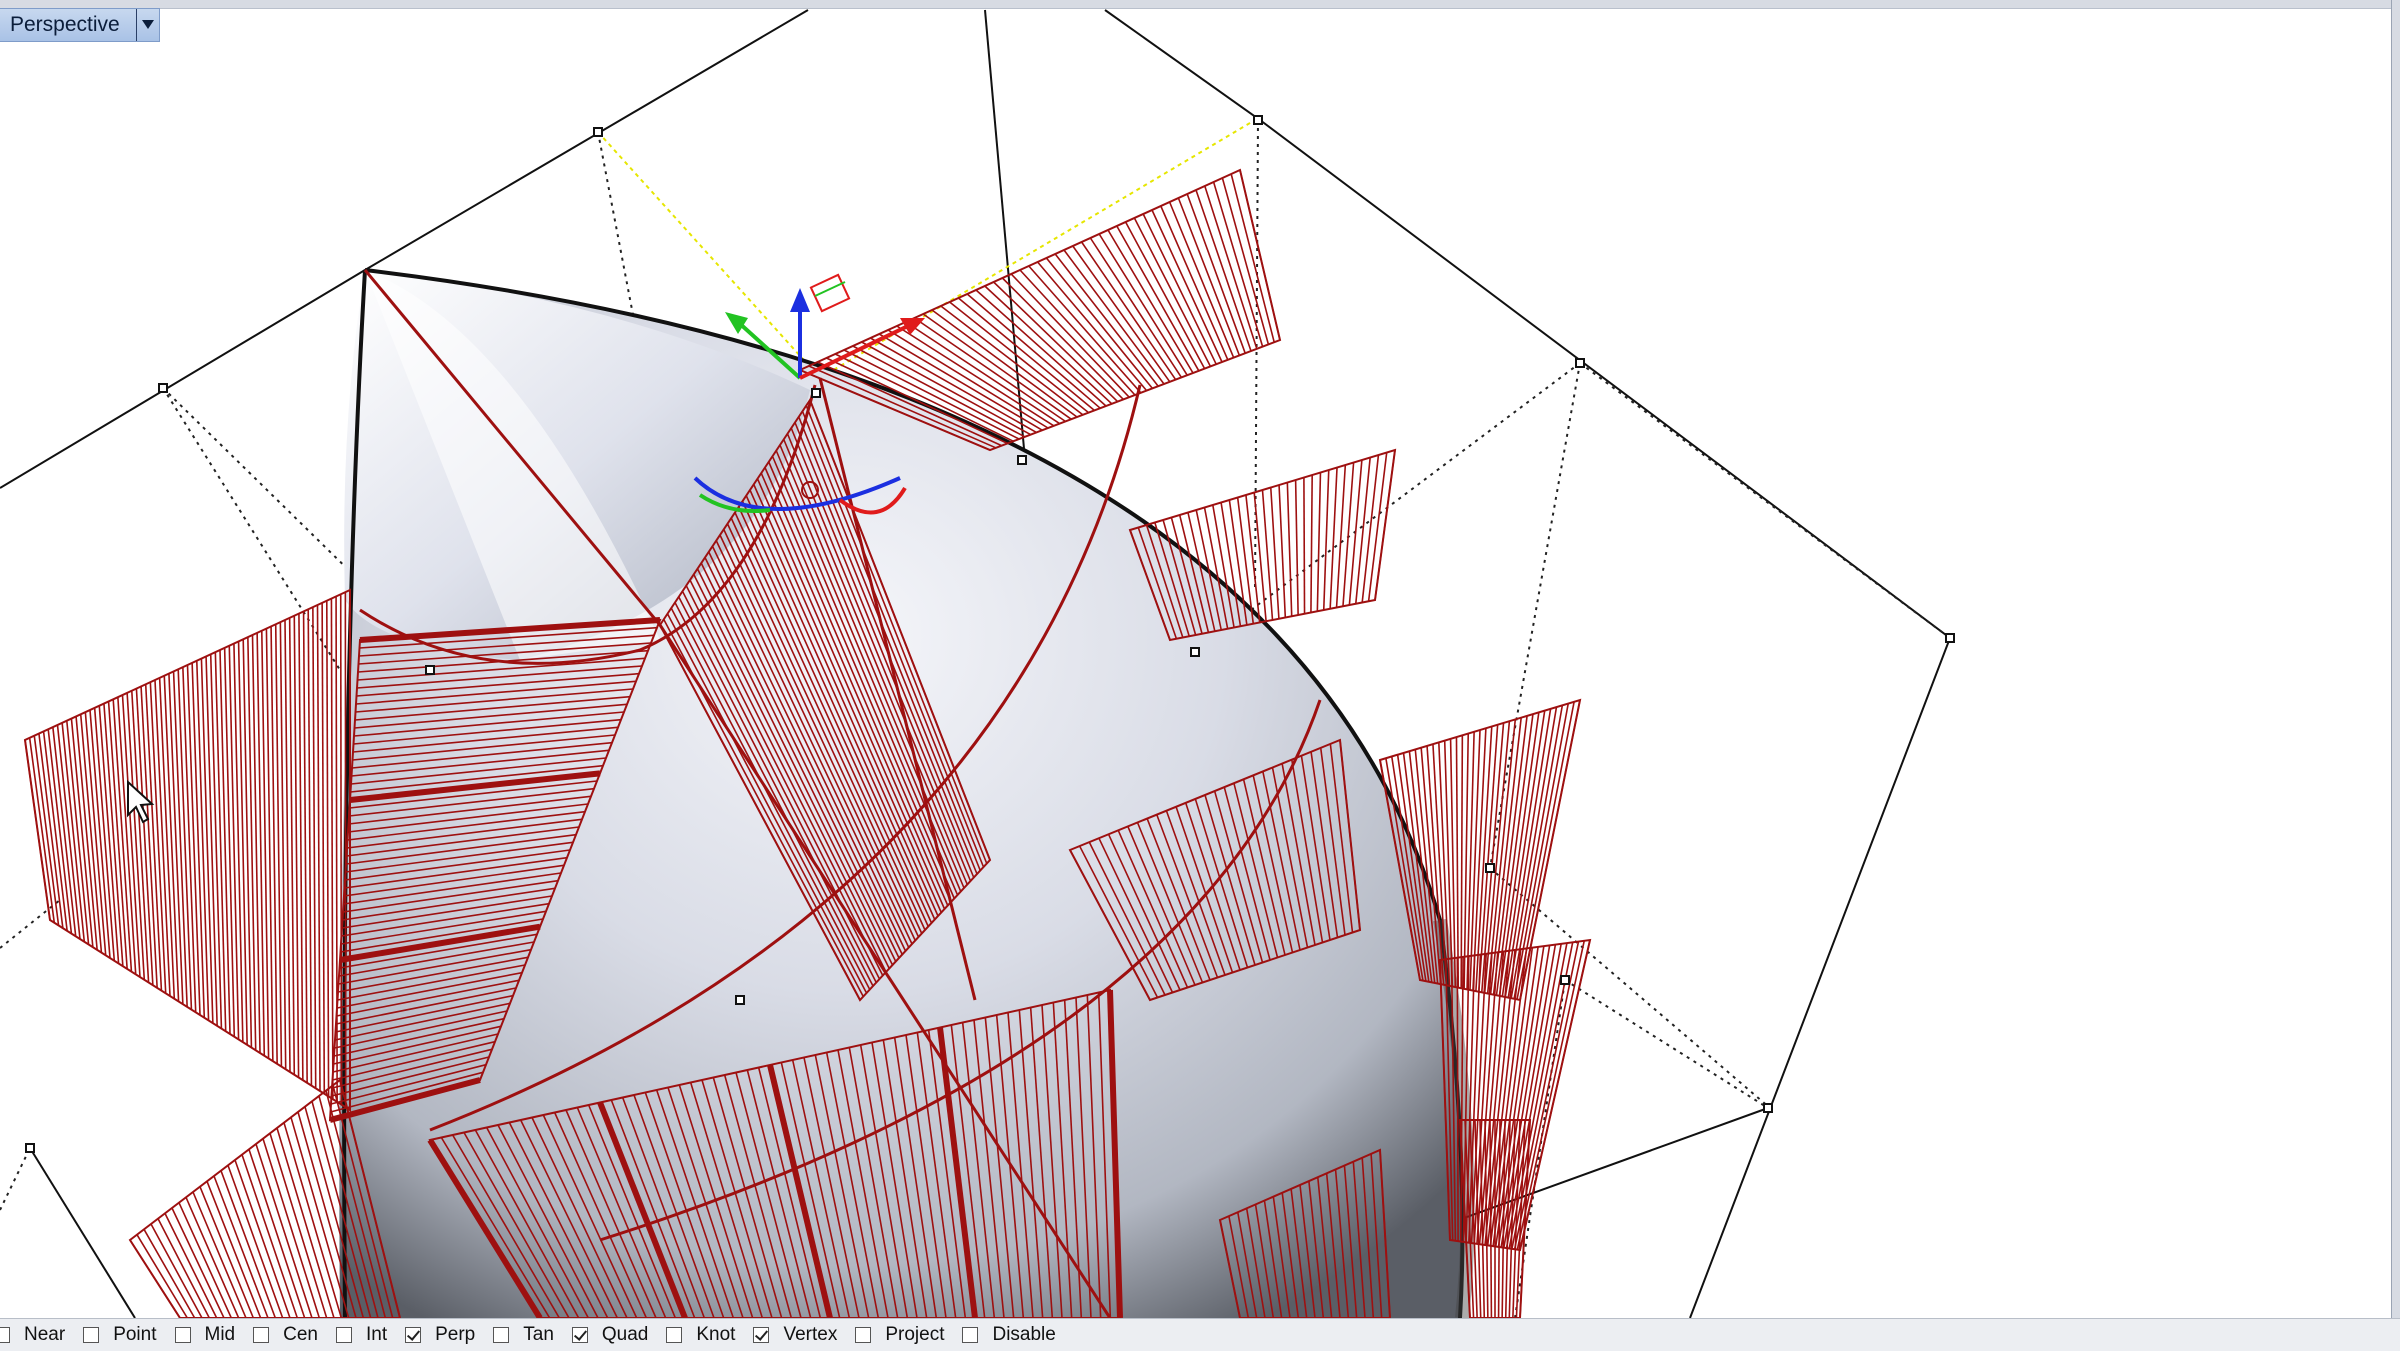 This screenshot has height=1351, width=2400. I want to click on osnap-label: Vertex, so click(810, 1335).